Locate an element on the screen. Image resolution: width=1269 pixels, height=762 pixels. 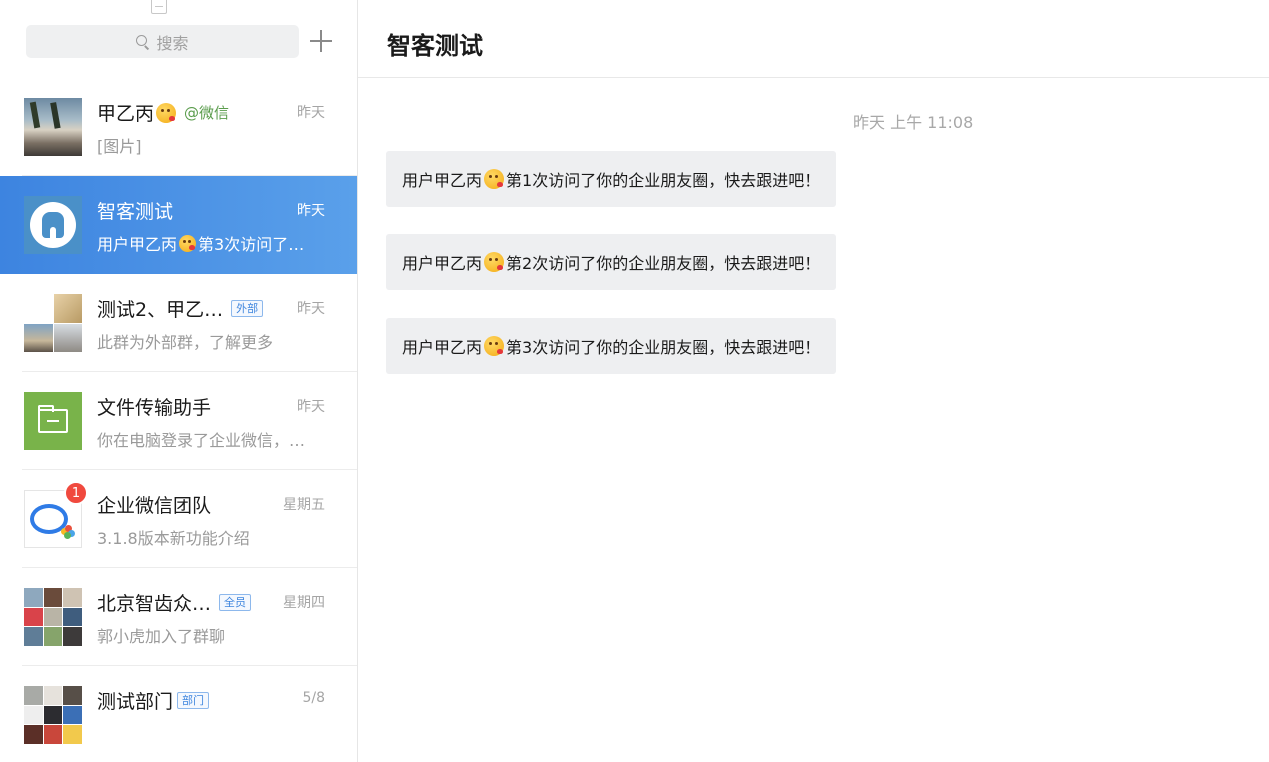
conversation-preview: [图片] is located at coordinates (119, 146).